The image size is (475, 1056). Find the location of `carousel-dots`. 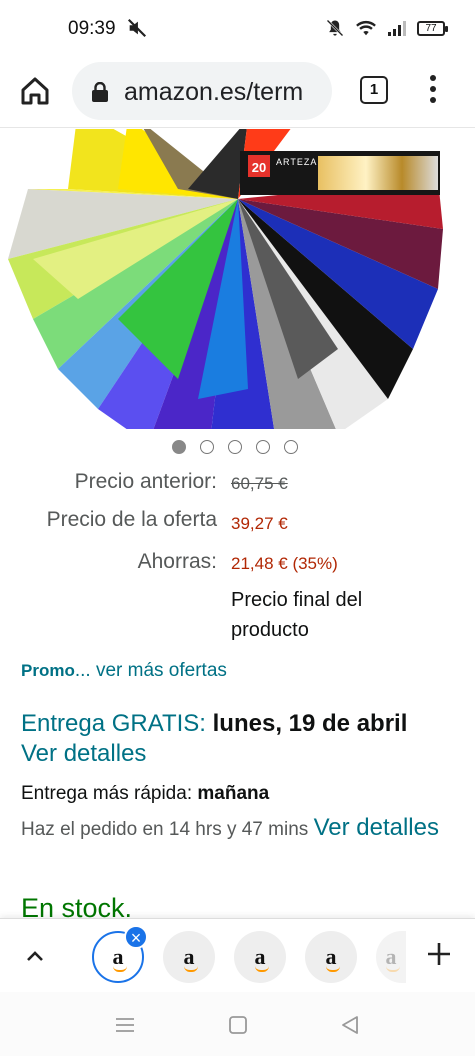

carousel-dots is located at coordinates (235, 447).